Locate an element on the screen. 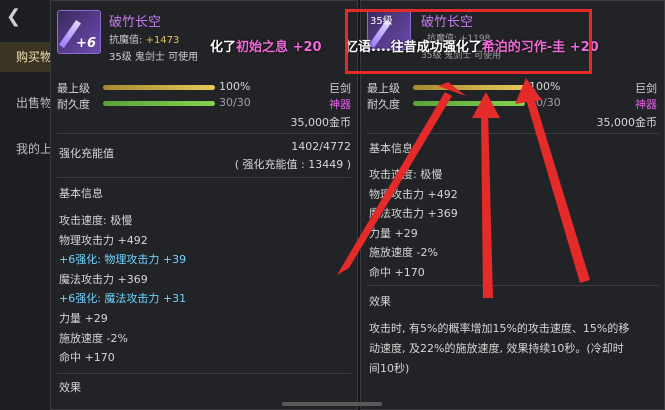 Image resolution: width=665 pixels, height=410 pixels. arrow-right is located at coordinates (557, 188).